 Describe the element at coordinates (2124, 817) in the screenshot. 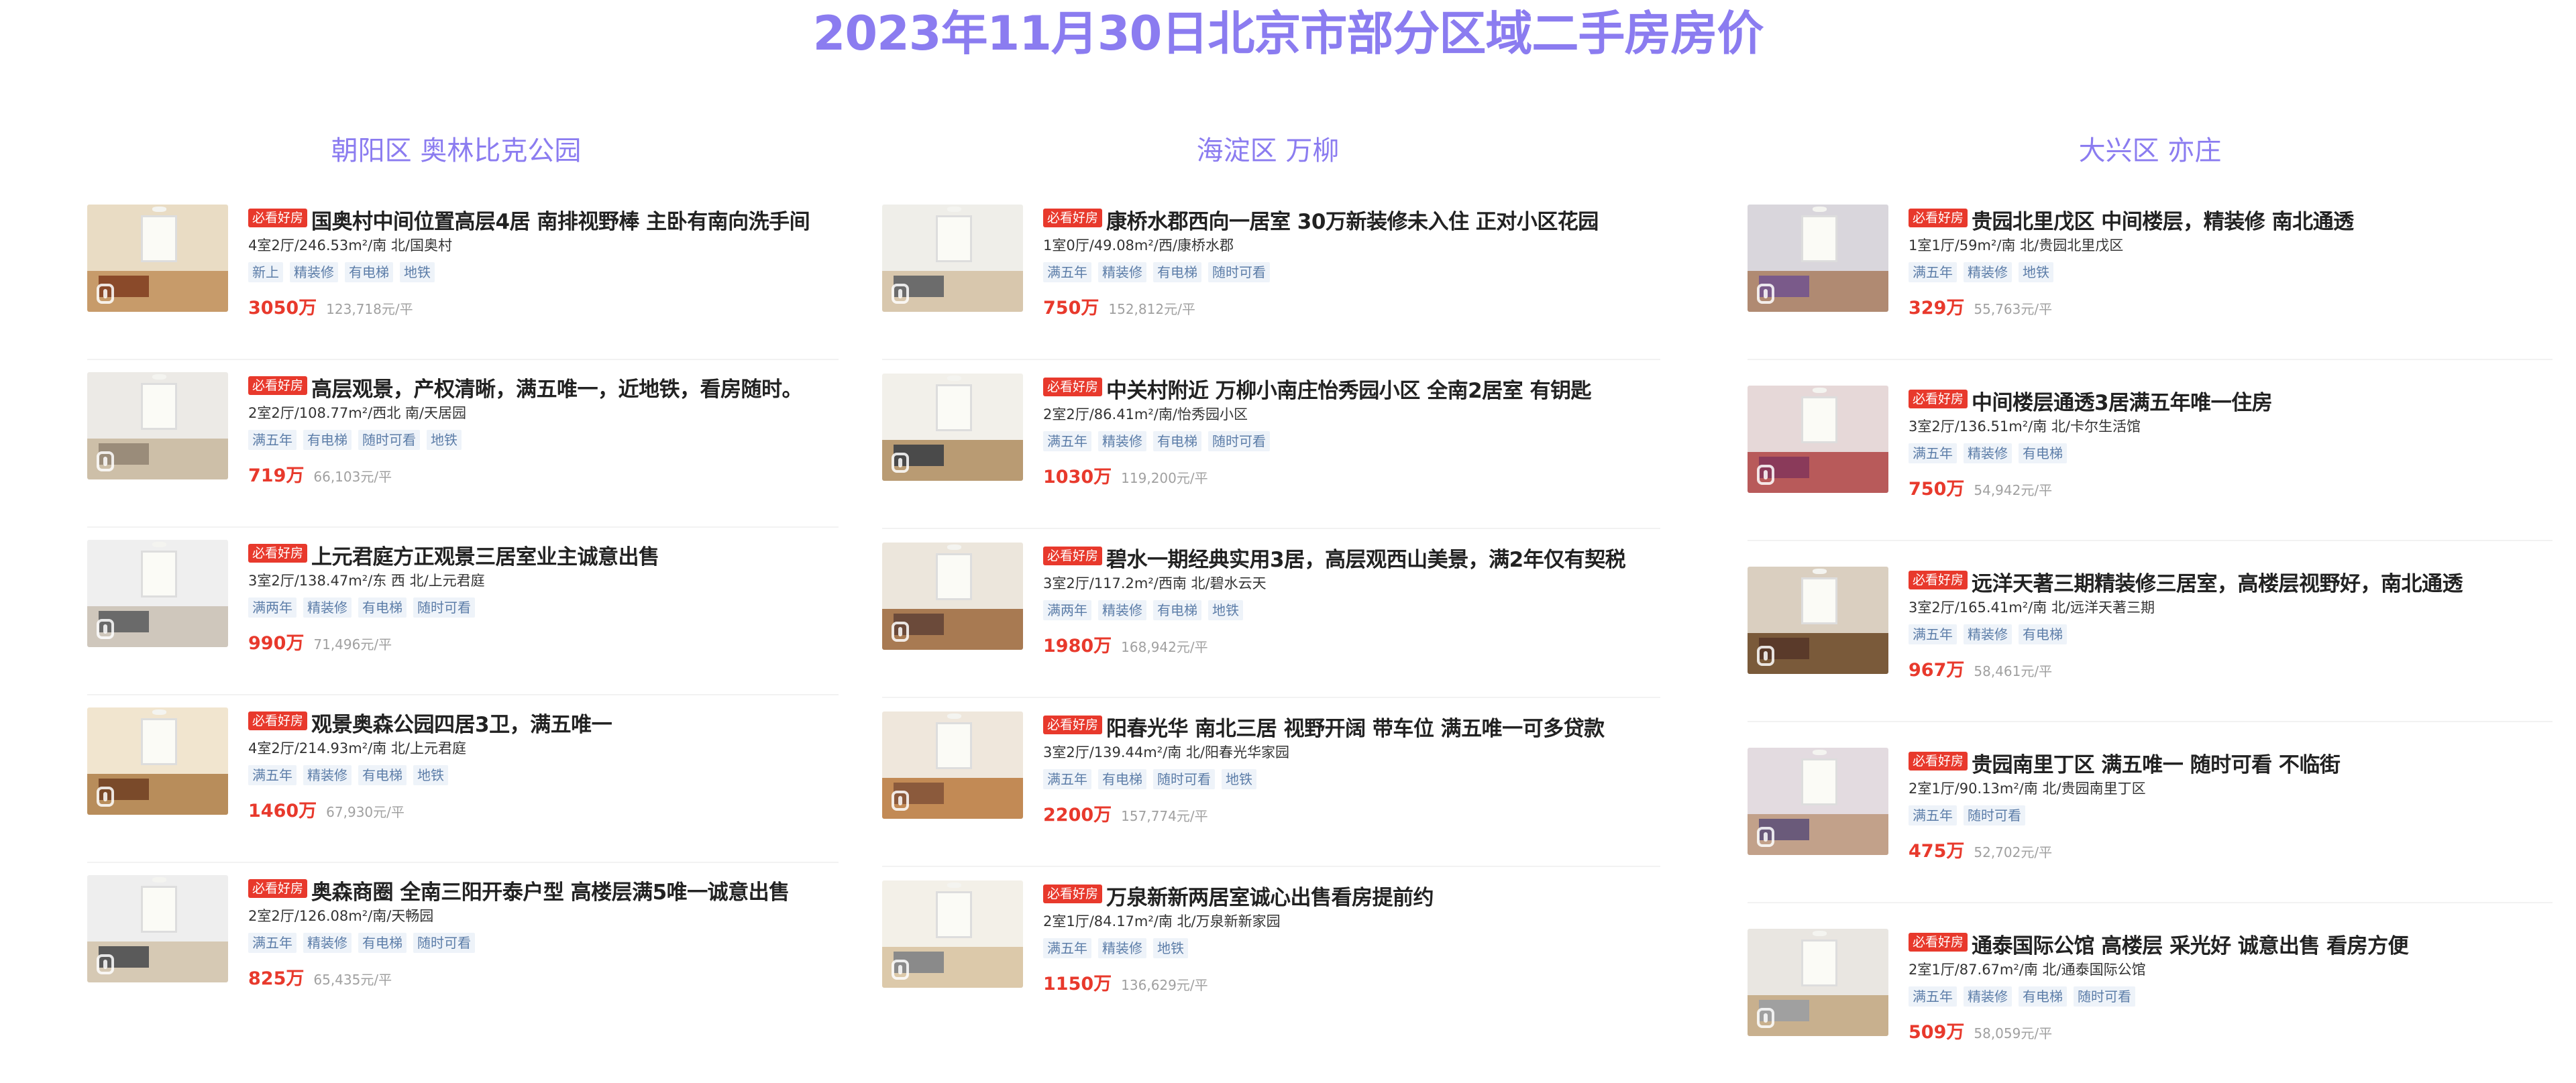

I see `feature-tags: 满五年 随时可看` at that location.